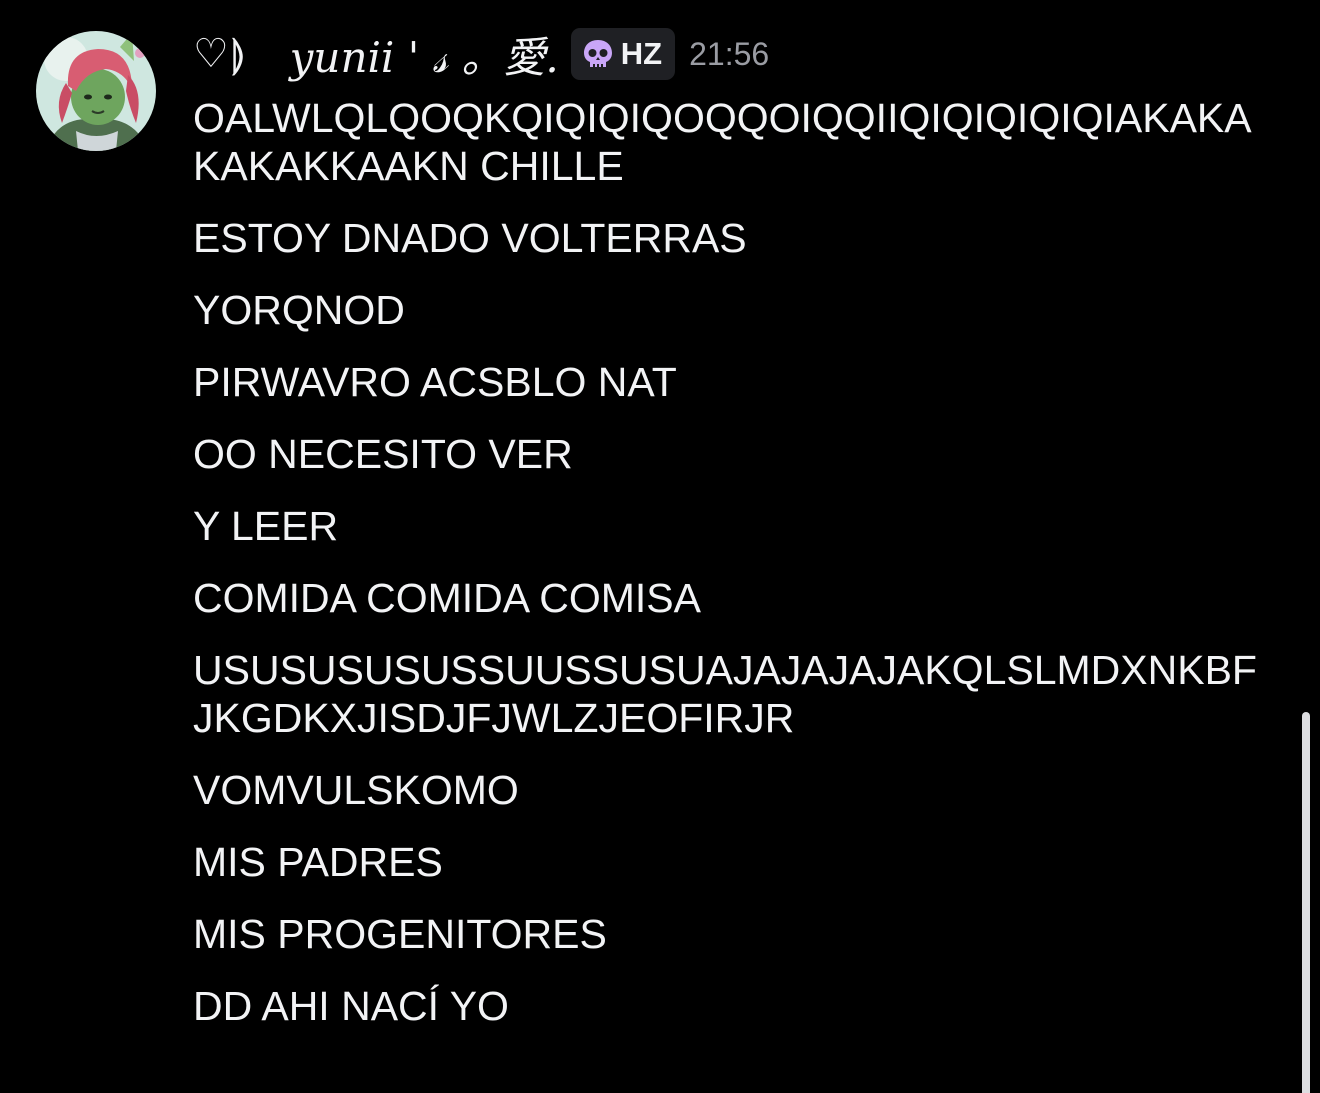 The image size is (1320, 1093). What do you see at coordinates (424, 54) in the screenshot?
I see `username: yunii ' 𝓈 。愛.` at bounding box center [424, 54].